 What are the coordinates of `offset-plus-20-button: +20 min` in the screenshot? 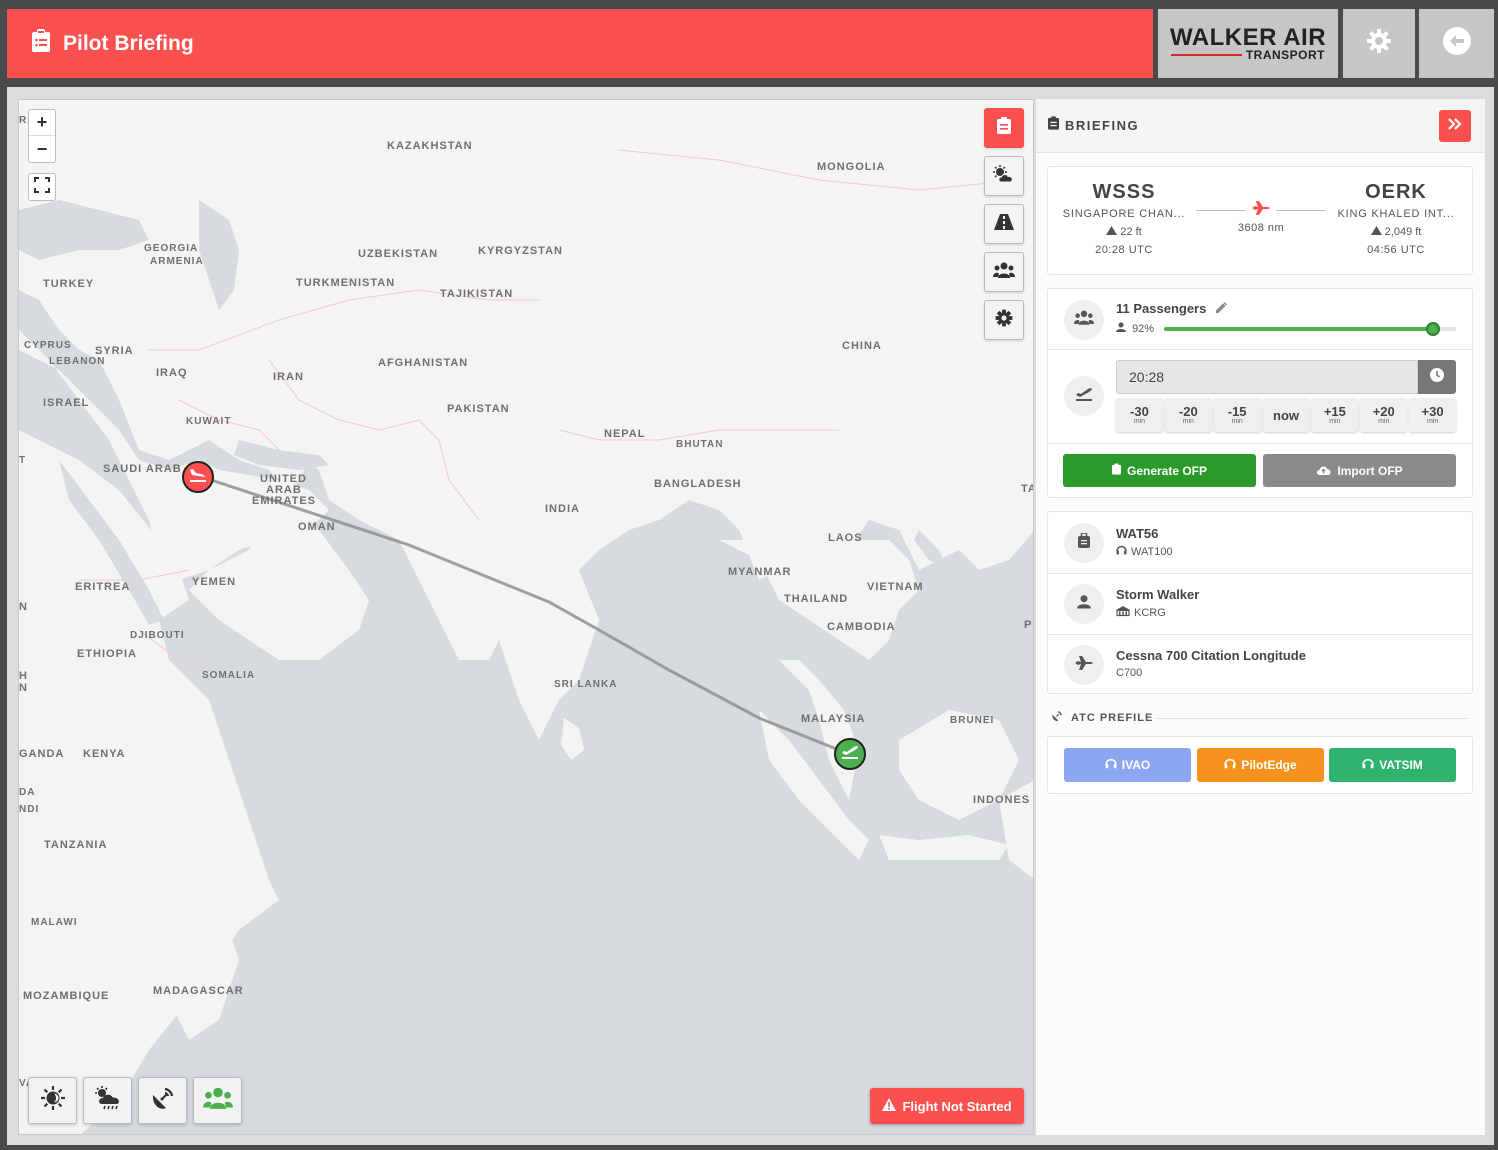 It's located at (1384, 415).